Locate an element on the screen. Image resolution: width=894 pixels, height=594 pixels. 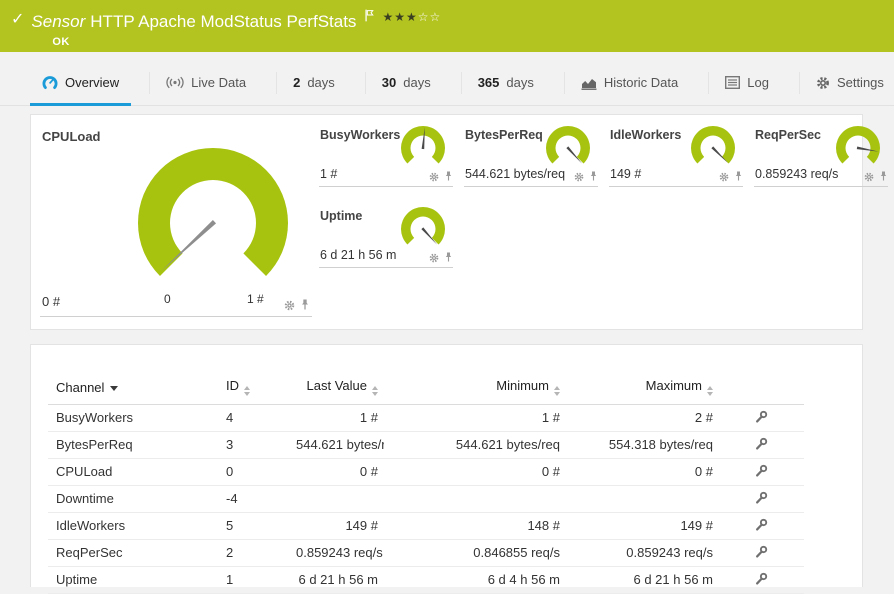
tab-historic-data: Historic Data is located at coordinates (621, 82).